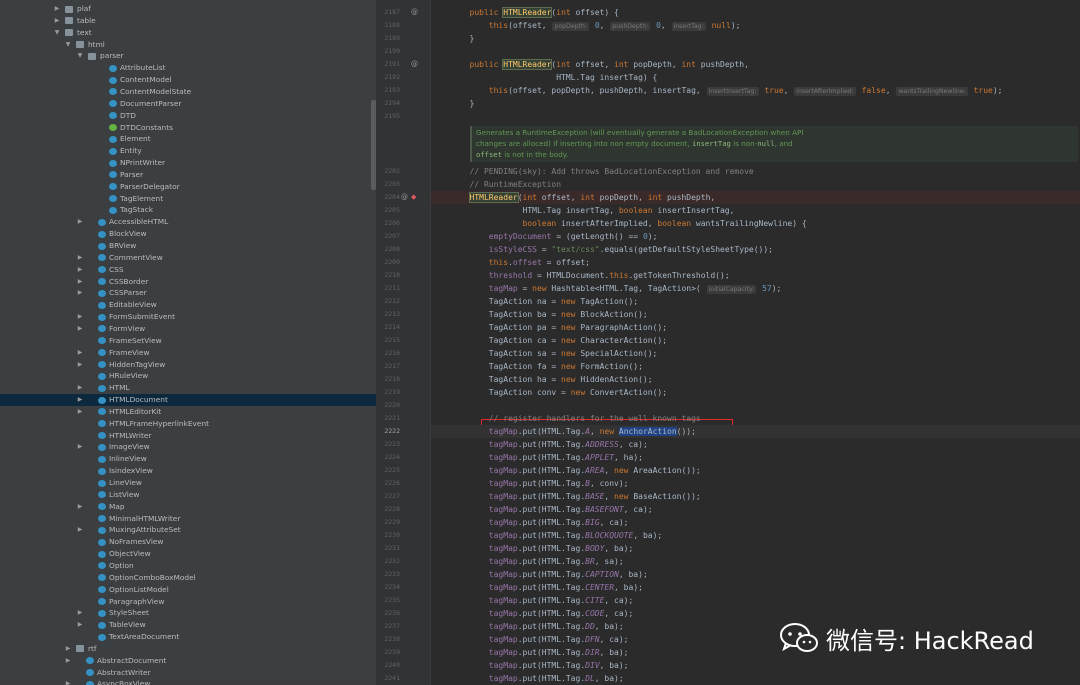 This screenshot has height=685, width=1080. What do you see at coordinates (188, 9) in the screenshot?
I see `tree-item: ▶ plaf` at bounding box center [188, 9].